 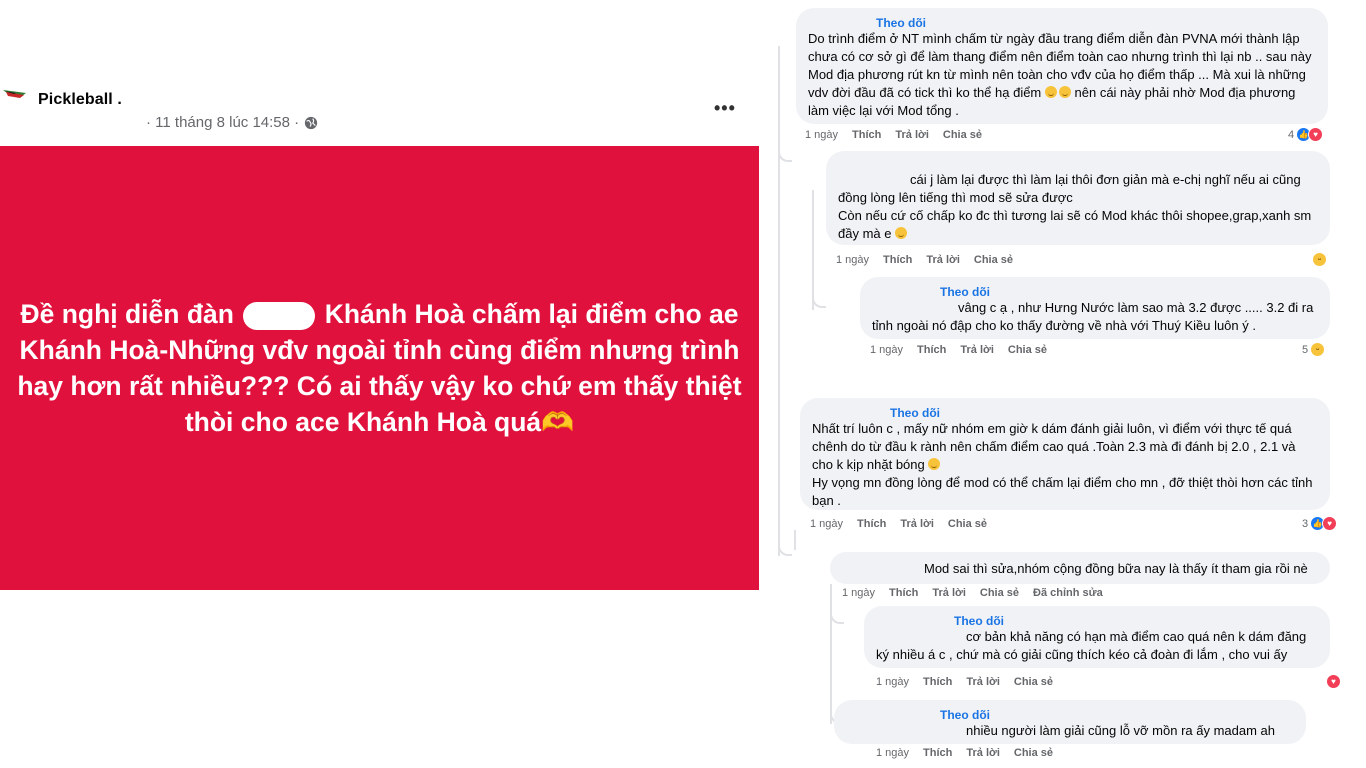 What do you see at coordinates (1306, 134) in the screenshot?
I see `reaction-summary: 4 👍 ♥` at bounding box center [1306, 134].